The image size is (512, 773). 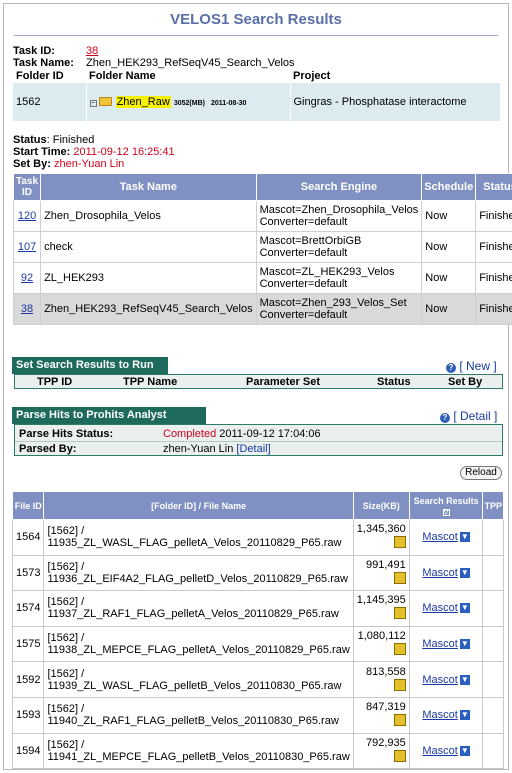 What do you see at coordinates (48, 449) in the screenshot?
I see `parsed-by-label: Parsed By:` at bounding box center [48, 449].